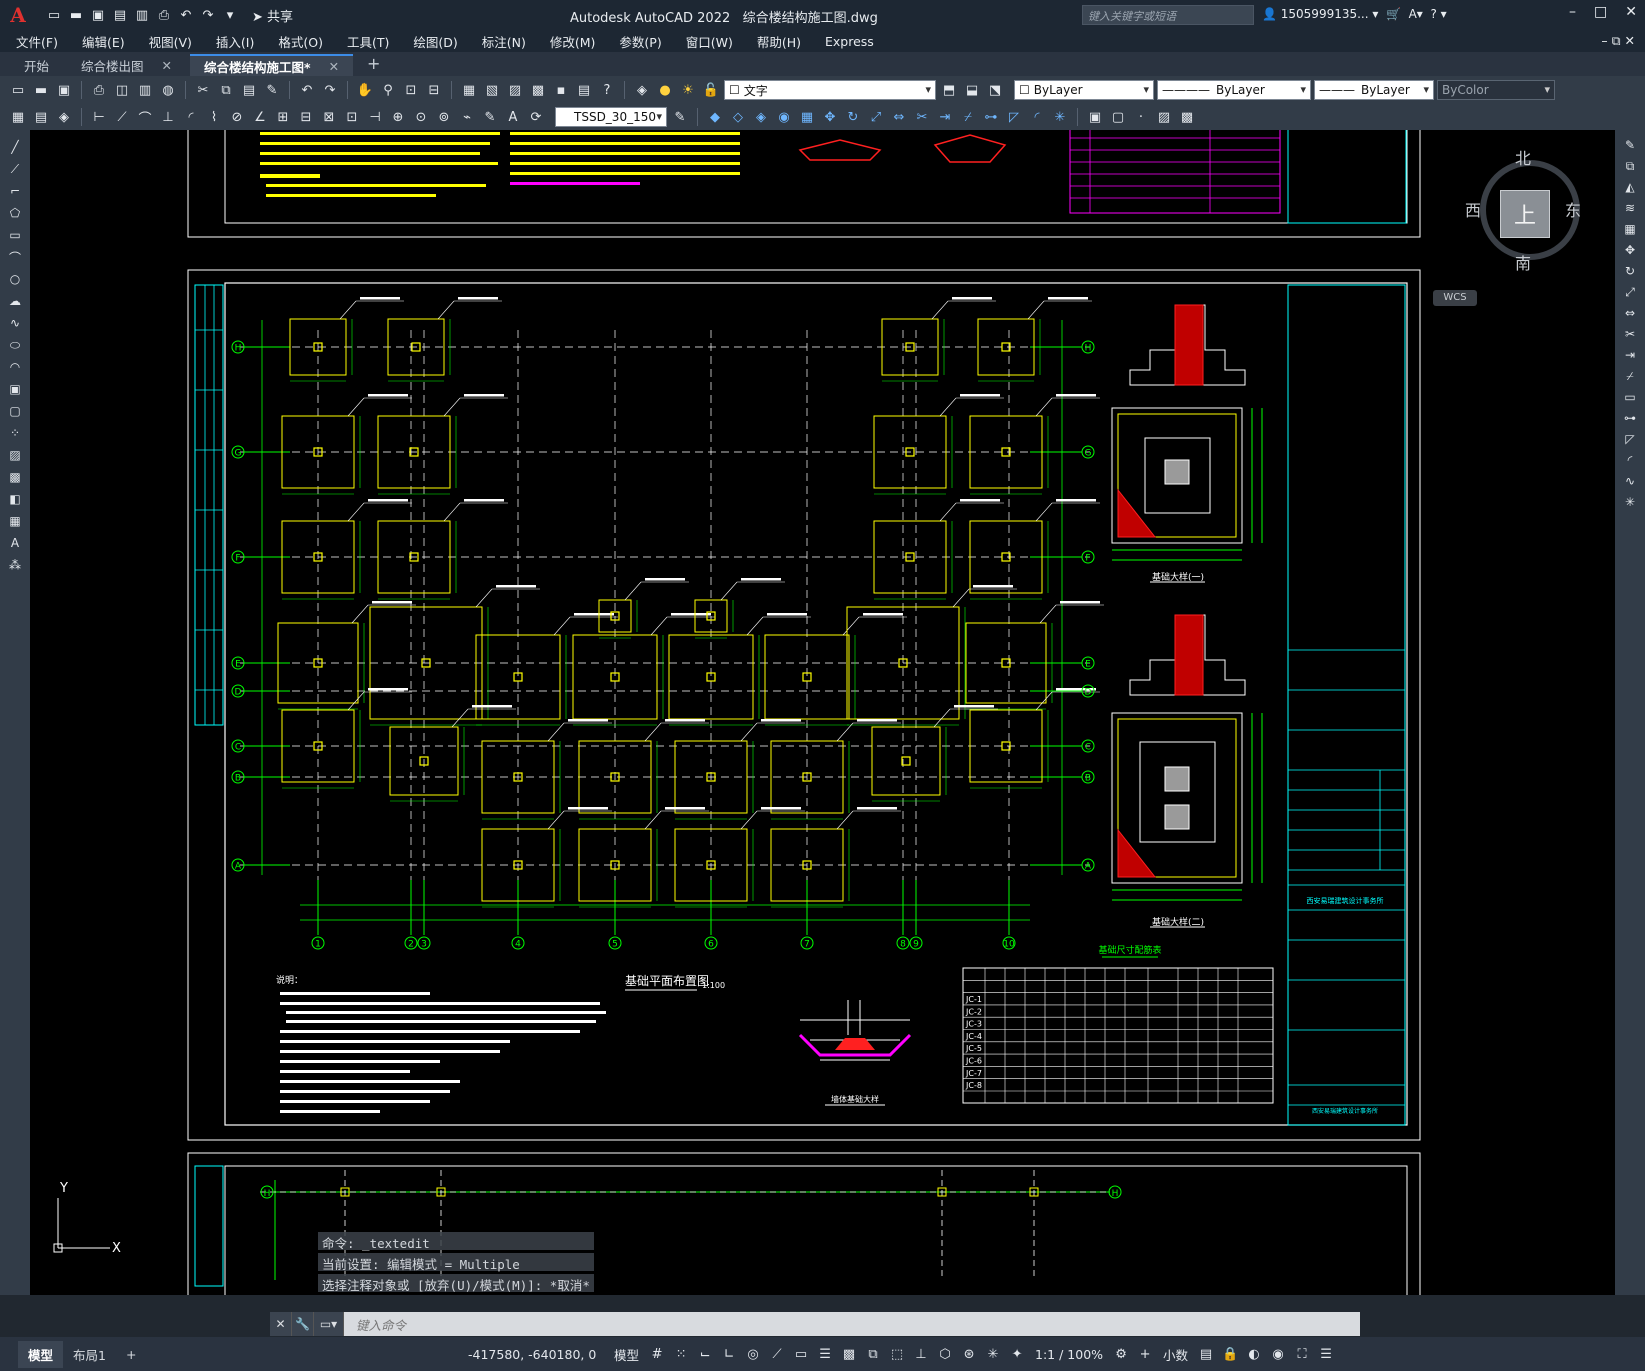 The image size is (1645, 1371). Describe the element at coordinates (235, 41) in the screenshot. I see `menu-insert: 插入(I)` at that location.